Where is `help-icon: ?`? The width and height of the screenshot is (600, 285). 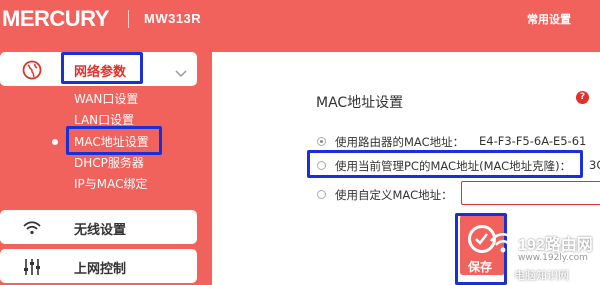
help-icon: ? is located at coordinates (582, 97).